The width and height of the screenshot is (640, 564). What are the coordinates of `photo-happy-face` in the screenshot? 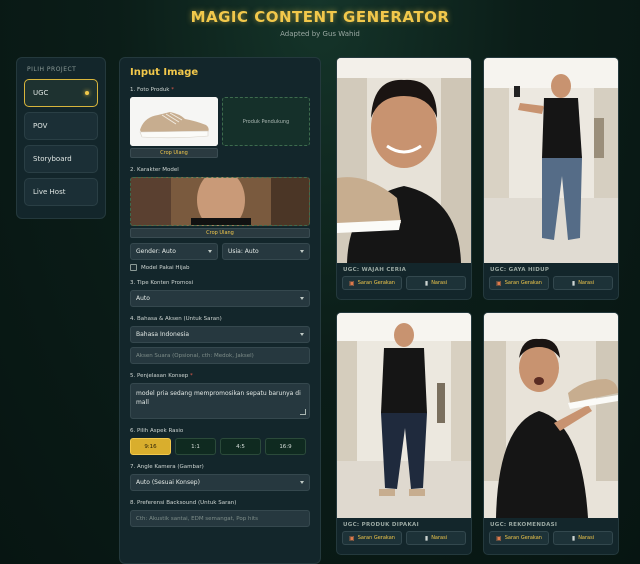 It's located at (404, 160).